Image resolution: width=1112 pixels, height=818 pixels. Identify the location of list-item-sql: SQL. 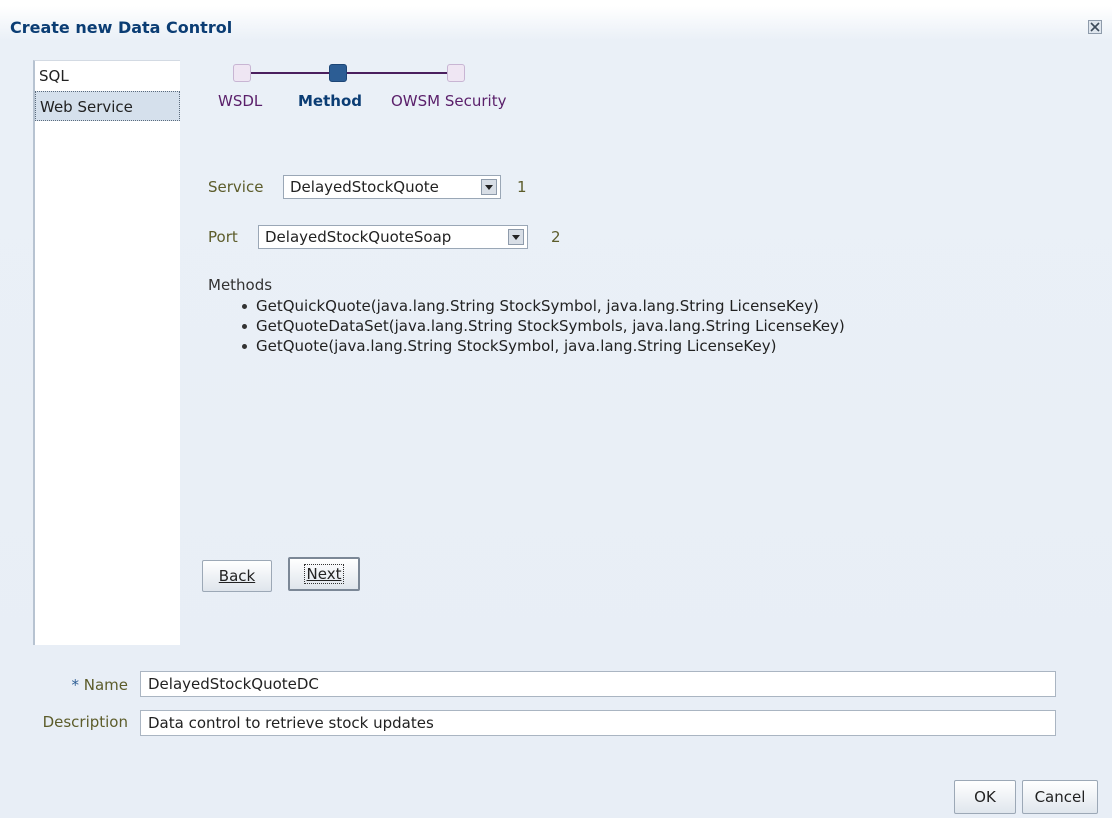
(107, 76).